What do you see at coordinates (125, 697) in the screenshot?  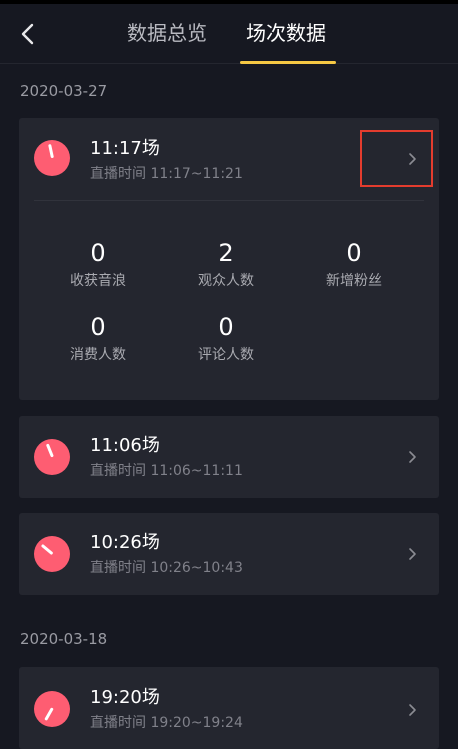 I see `session-title: 19:20场` at bounding box center [125, 697].